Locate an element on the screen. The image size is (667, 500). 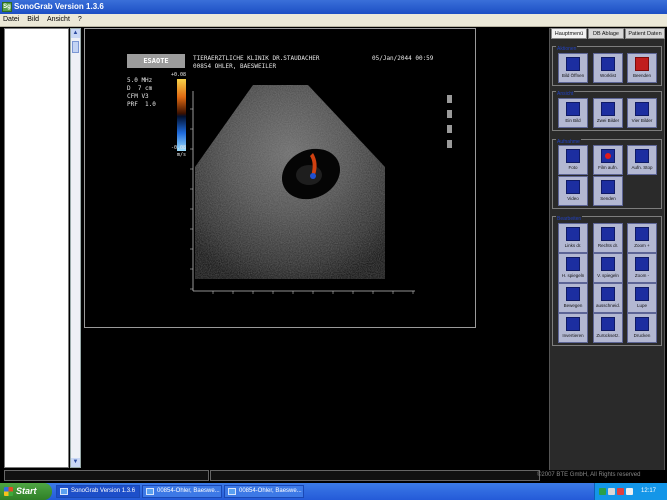
flip-horizontal-icon is located at coordinates (573, 264).